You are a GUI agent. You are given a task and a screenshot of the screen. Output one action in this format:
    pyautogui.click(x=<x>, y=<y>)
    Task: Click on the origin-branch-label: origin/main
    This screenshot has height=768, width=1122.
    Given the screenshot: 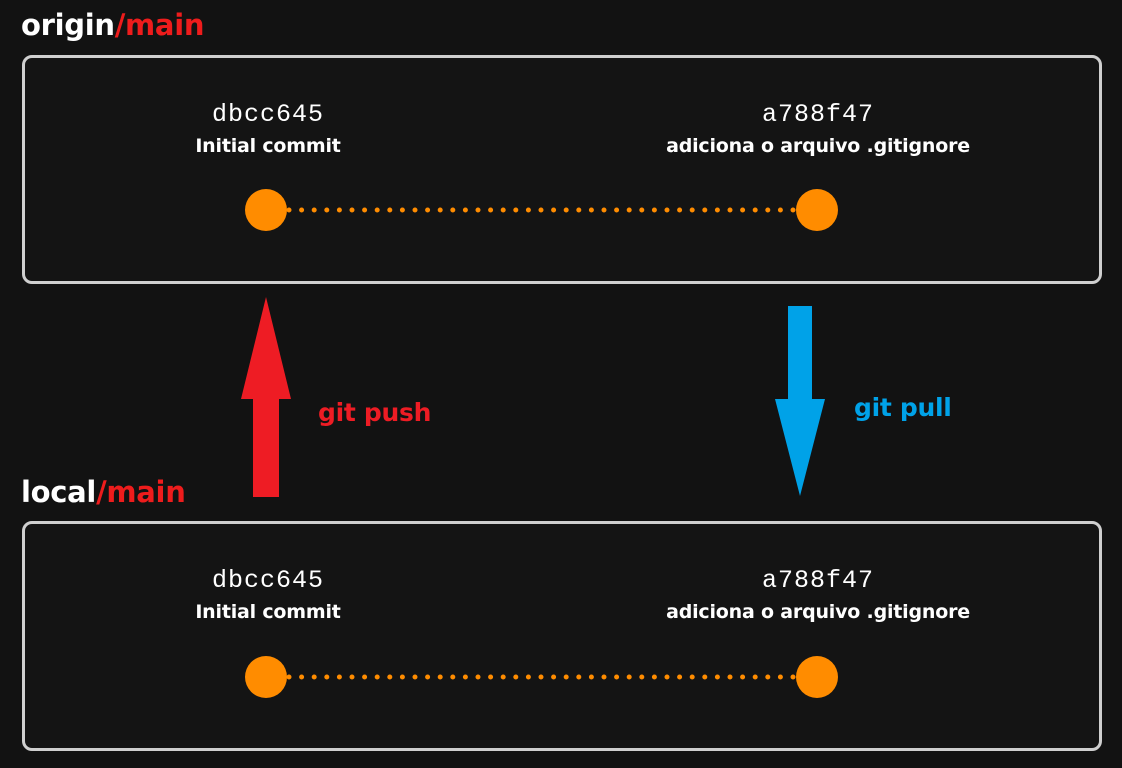 What is the action you would take?
    pyautogui.click(x=112, y=25)
    